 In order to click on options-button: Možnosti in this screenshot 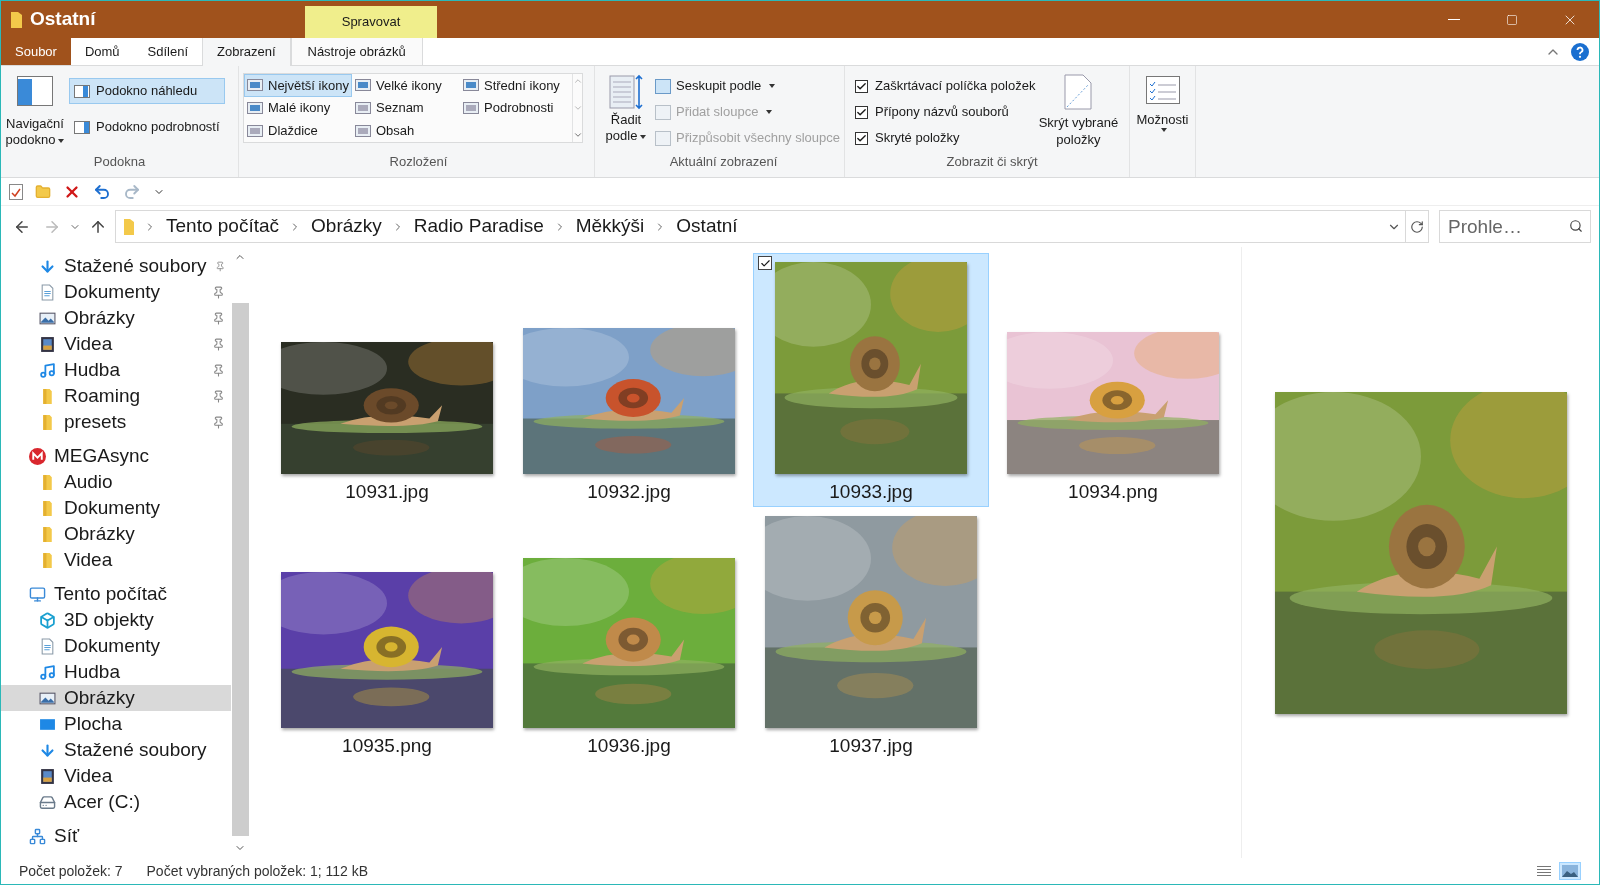, I will do `click(1162, 121)`.